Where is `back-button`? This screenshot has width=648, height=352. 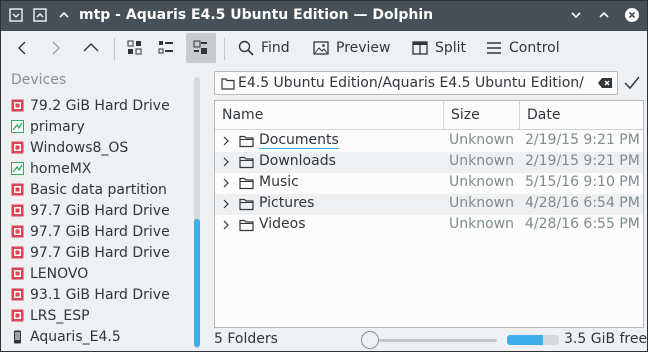 back-button is located at coordinates (22, 48).